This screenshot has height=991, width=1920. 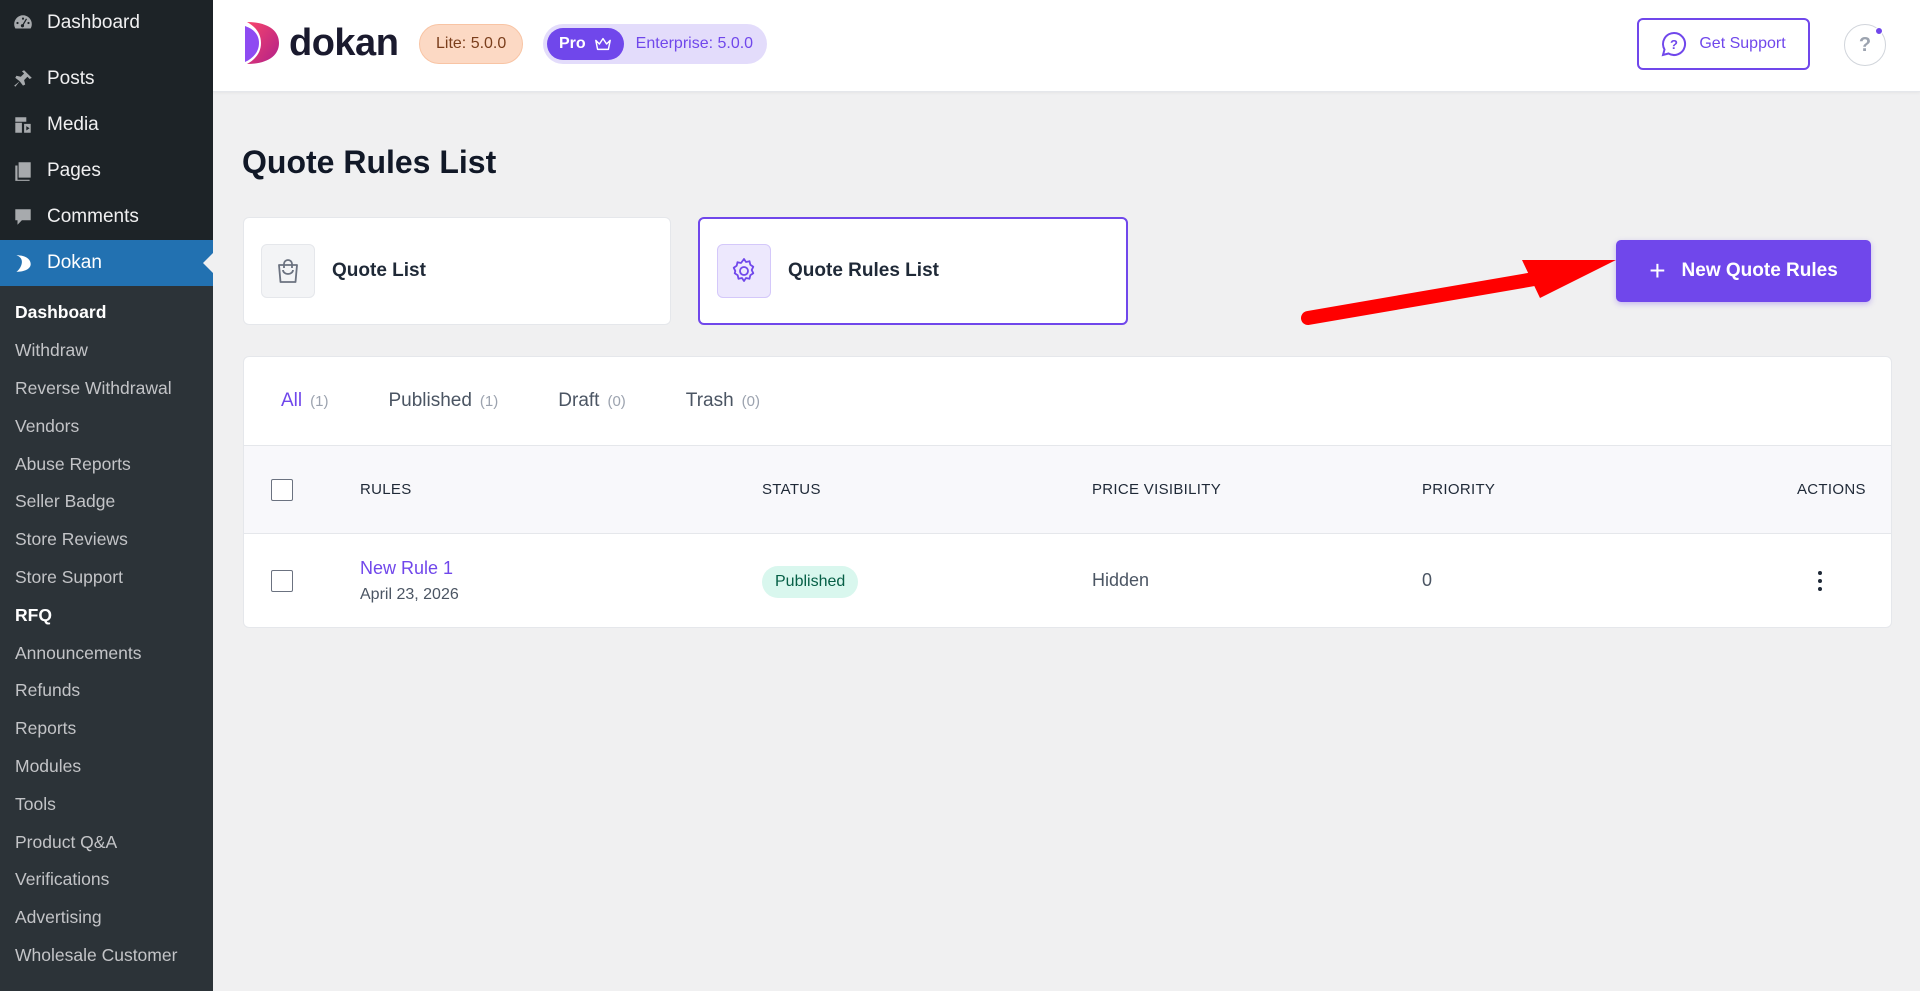 I want to click on pro-pill: Pro, so click(x=585, y=44).